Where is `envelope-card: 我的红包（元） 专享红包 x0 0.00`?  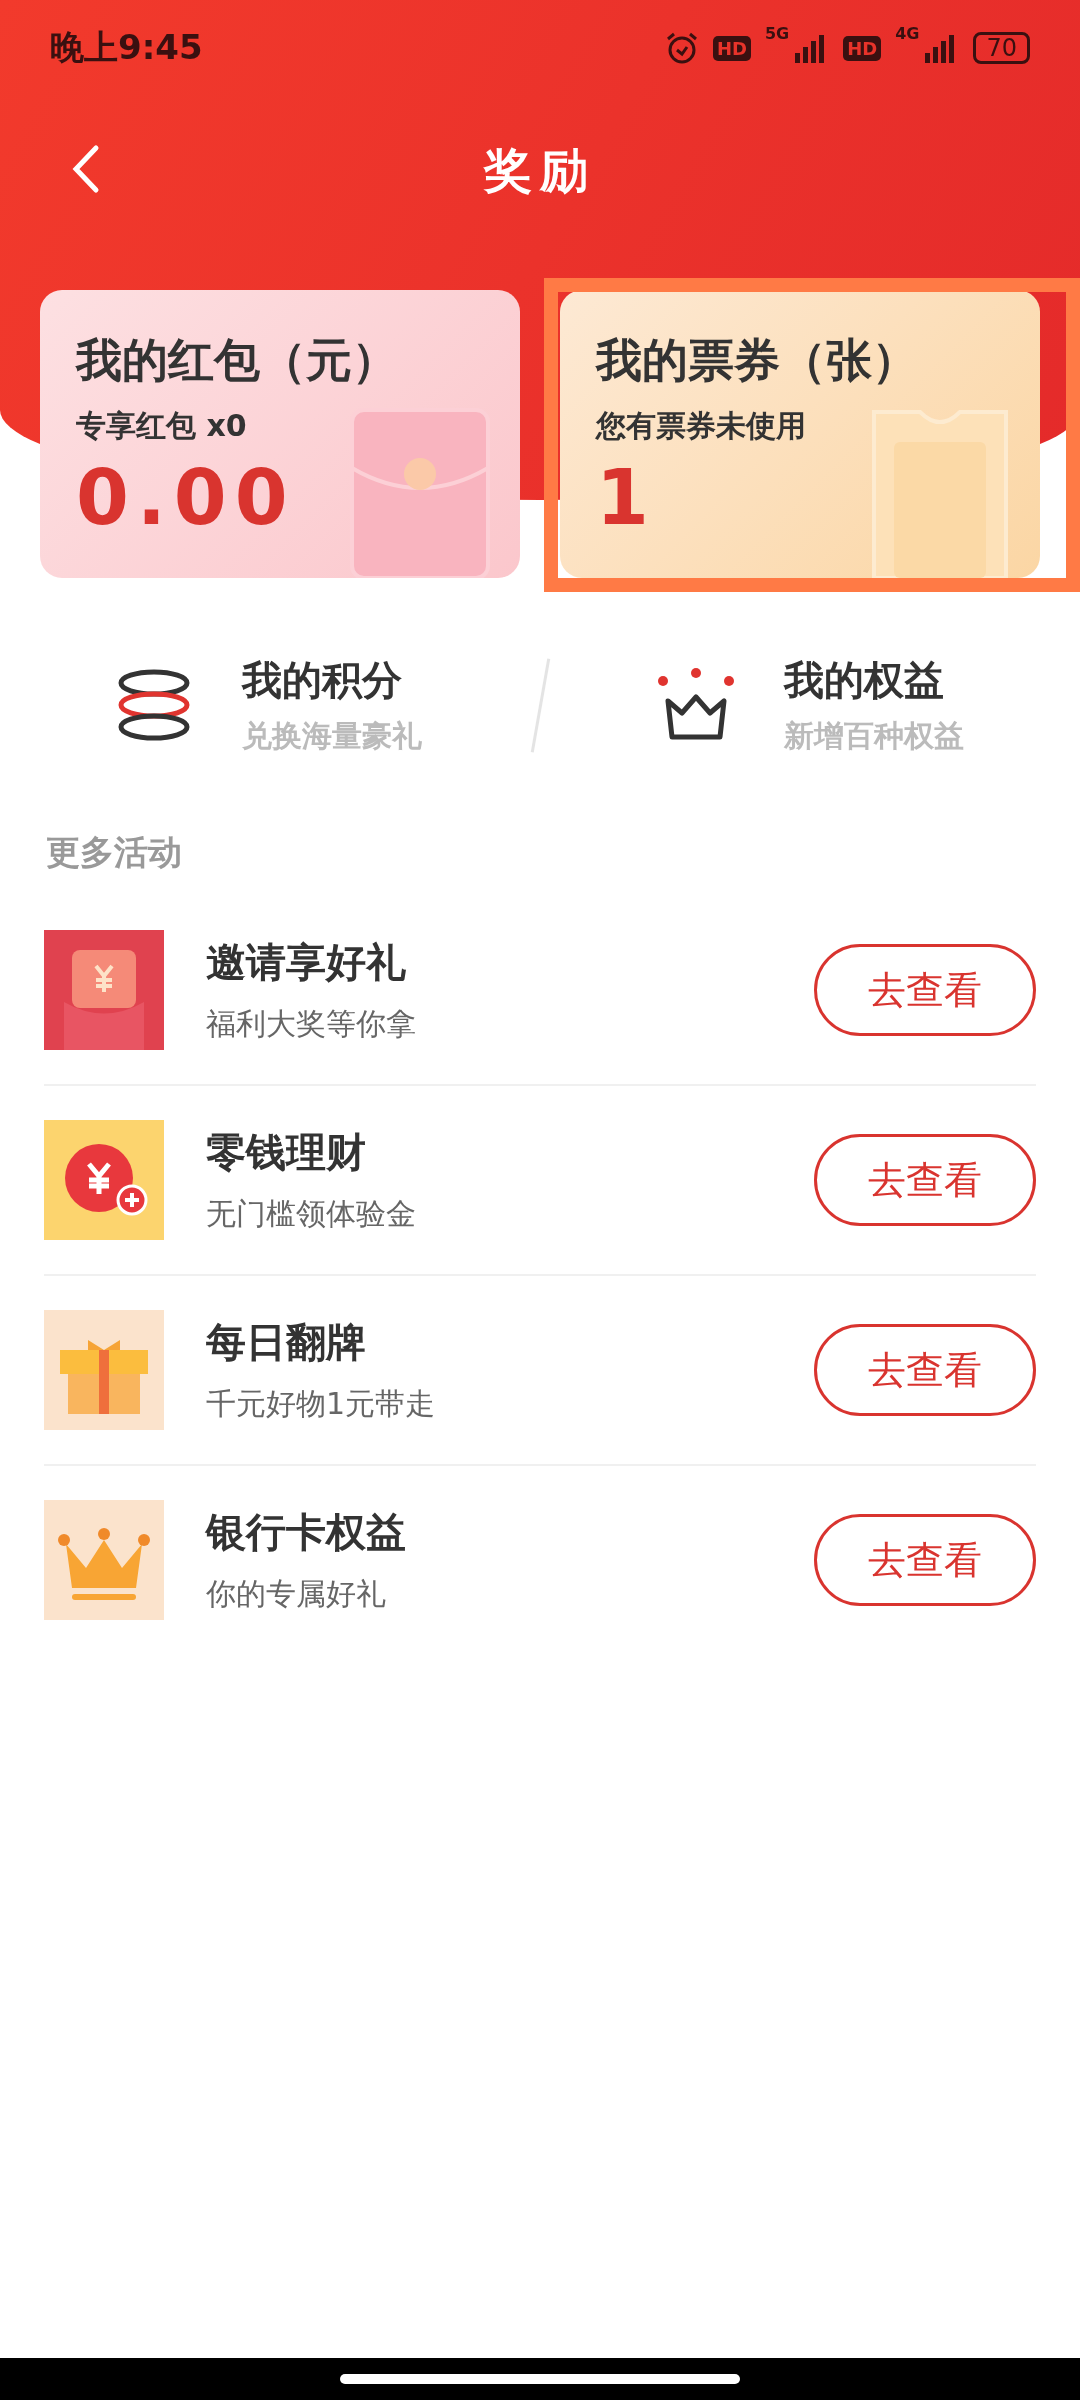
envelope-card: 我的红包（元） 专享红包 x0 0.00 is located at coordinates (280, 434).